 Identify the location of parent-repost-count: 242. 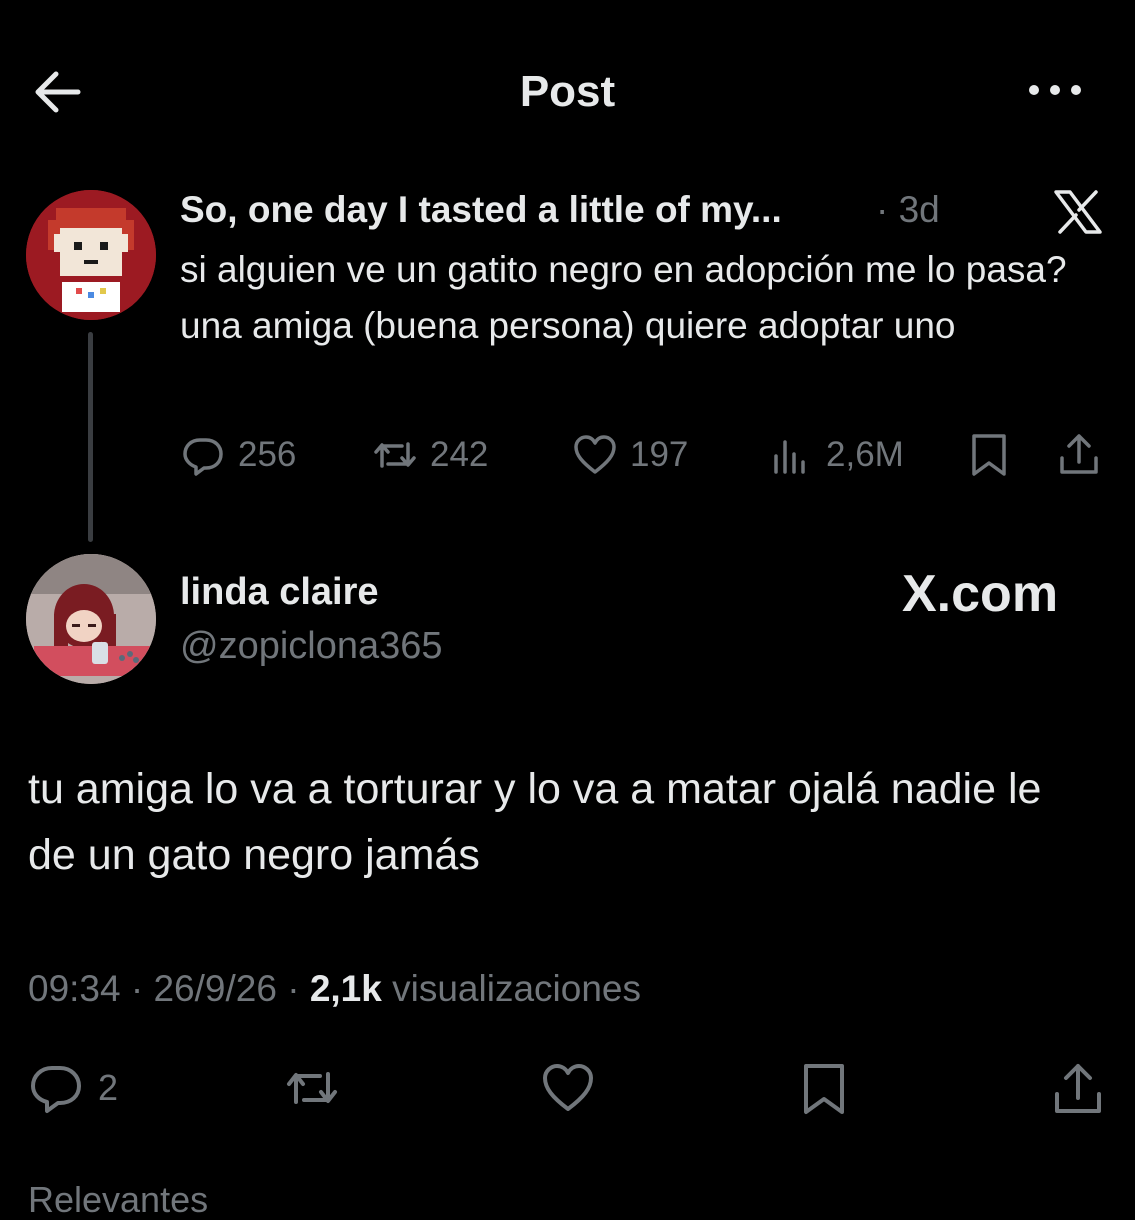
(459, 454).